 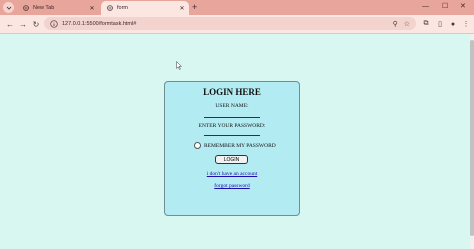 What do you see at coordinates (232, 106) in the screenshot?
I see `username-label: USER NAME:` at bounding box center [232, 106].